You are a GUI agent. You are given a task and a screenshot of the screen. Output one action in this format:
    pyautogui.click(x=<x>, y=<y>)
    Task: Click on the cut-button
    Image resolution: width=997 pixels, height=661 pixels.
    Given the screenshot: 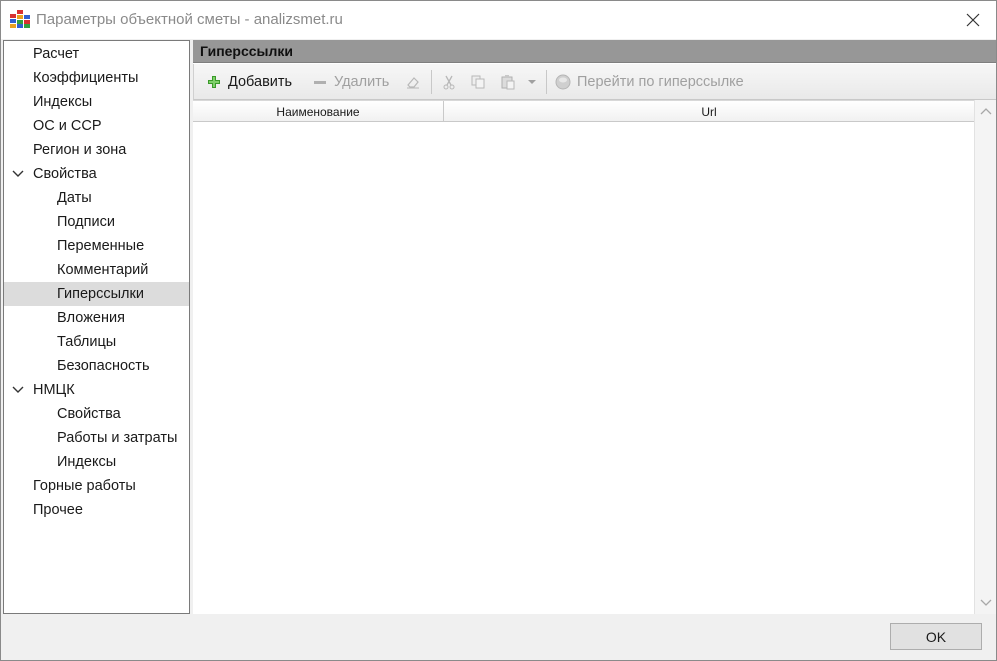 What is the action you would take?
    pyautogui.click(x=452, y=82)
    